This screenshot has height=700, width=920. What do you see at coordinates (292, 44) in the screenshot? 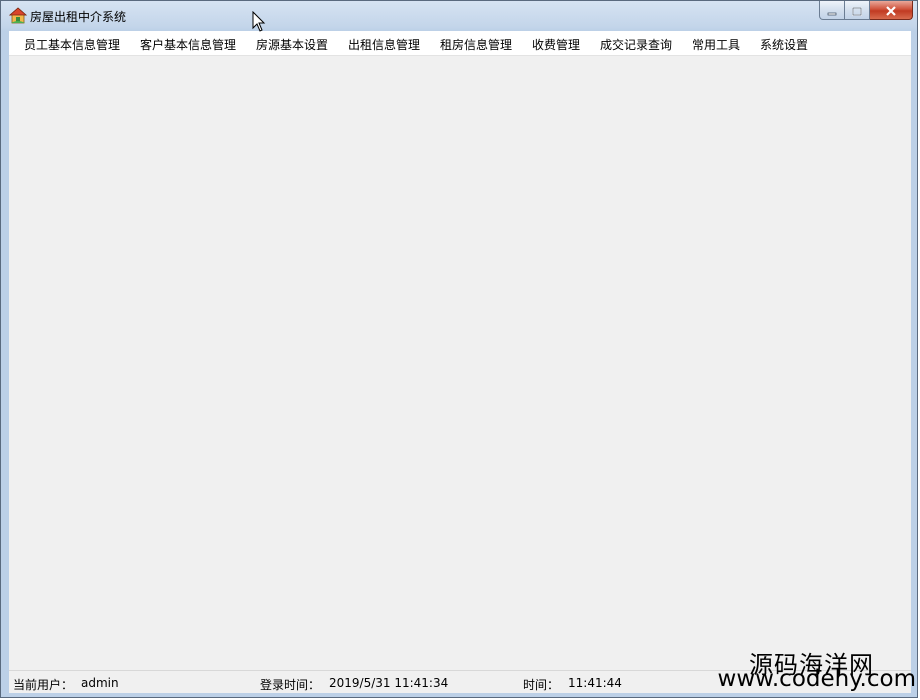
I see `menu-housing-settings: 房源基本设置` at bounding box center [292, 44].